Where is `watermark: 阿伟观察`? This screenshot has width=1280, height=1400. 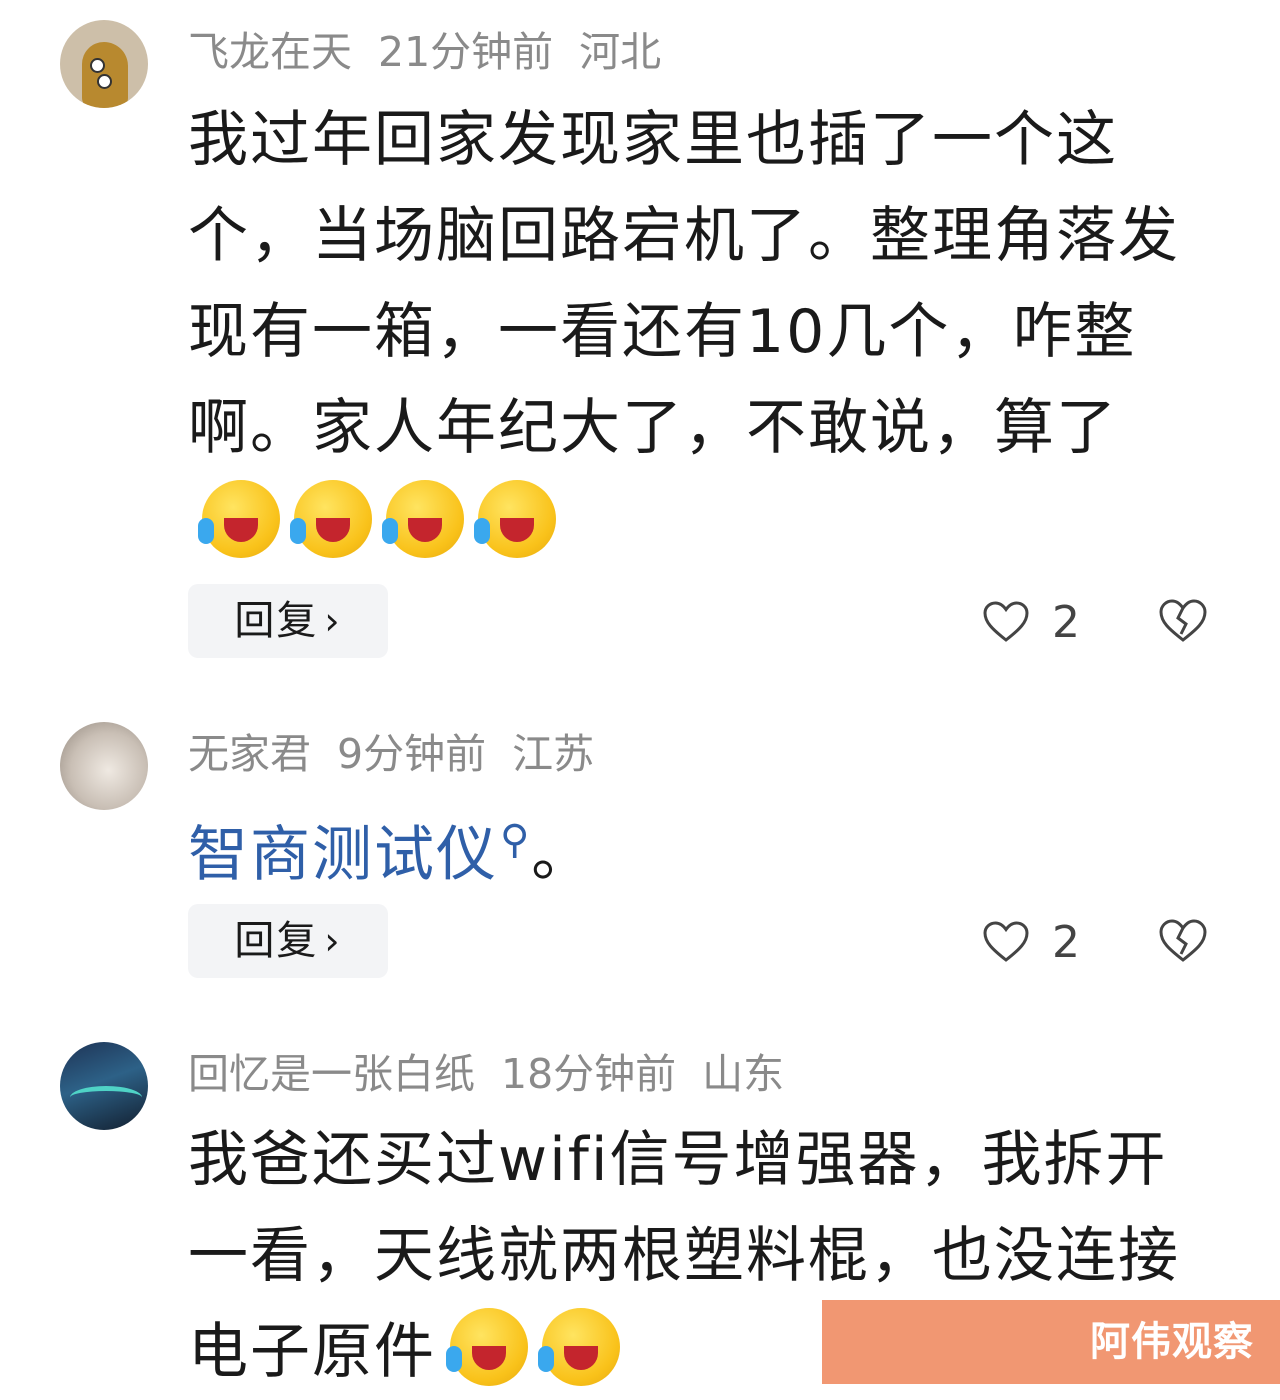 watermark: 阿伟观察 is located at coordinates (1051, 1342).